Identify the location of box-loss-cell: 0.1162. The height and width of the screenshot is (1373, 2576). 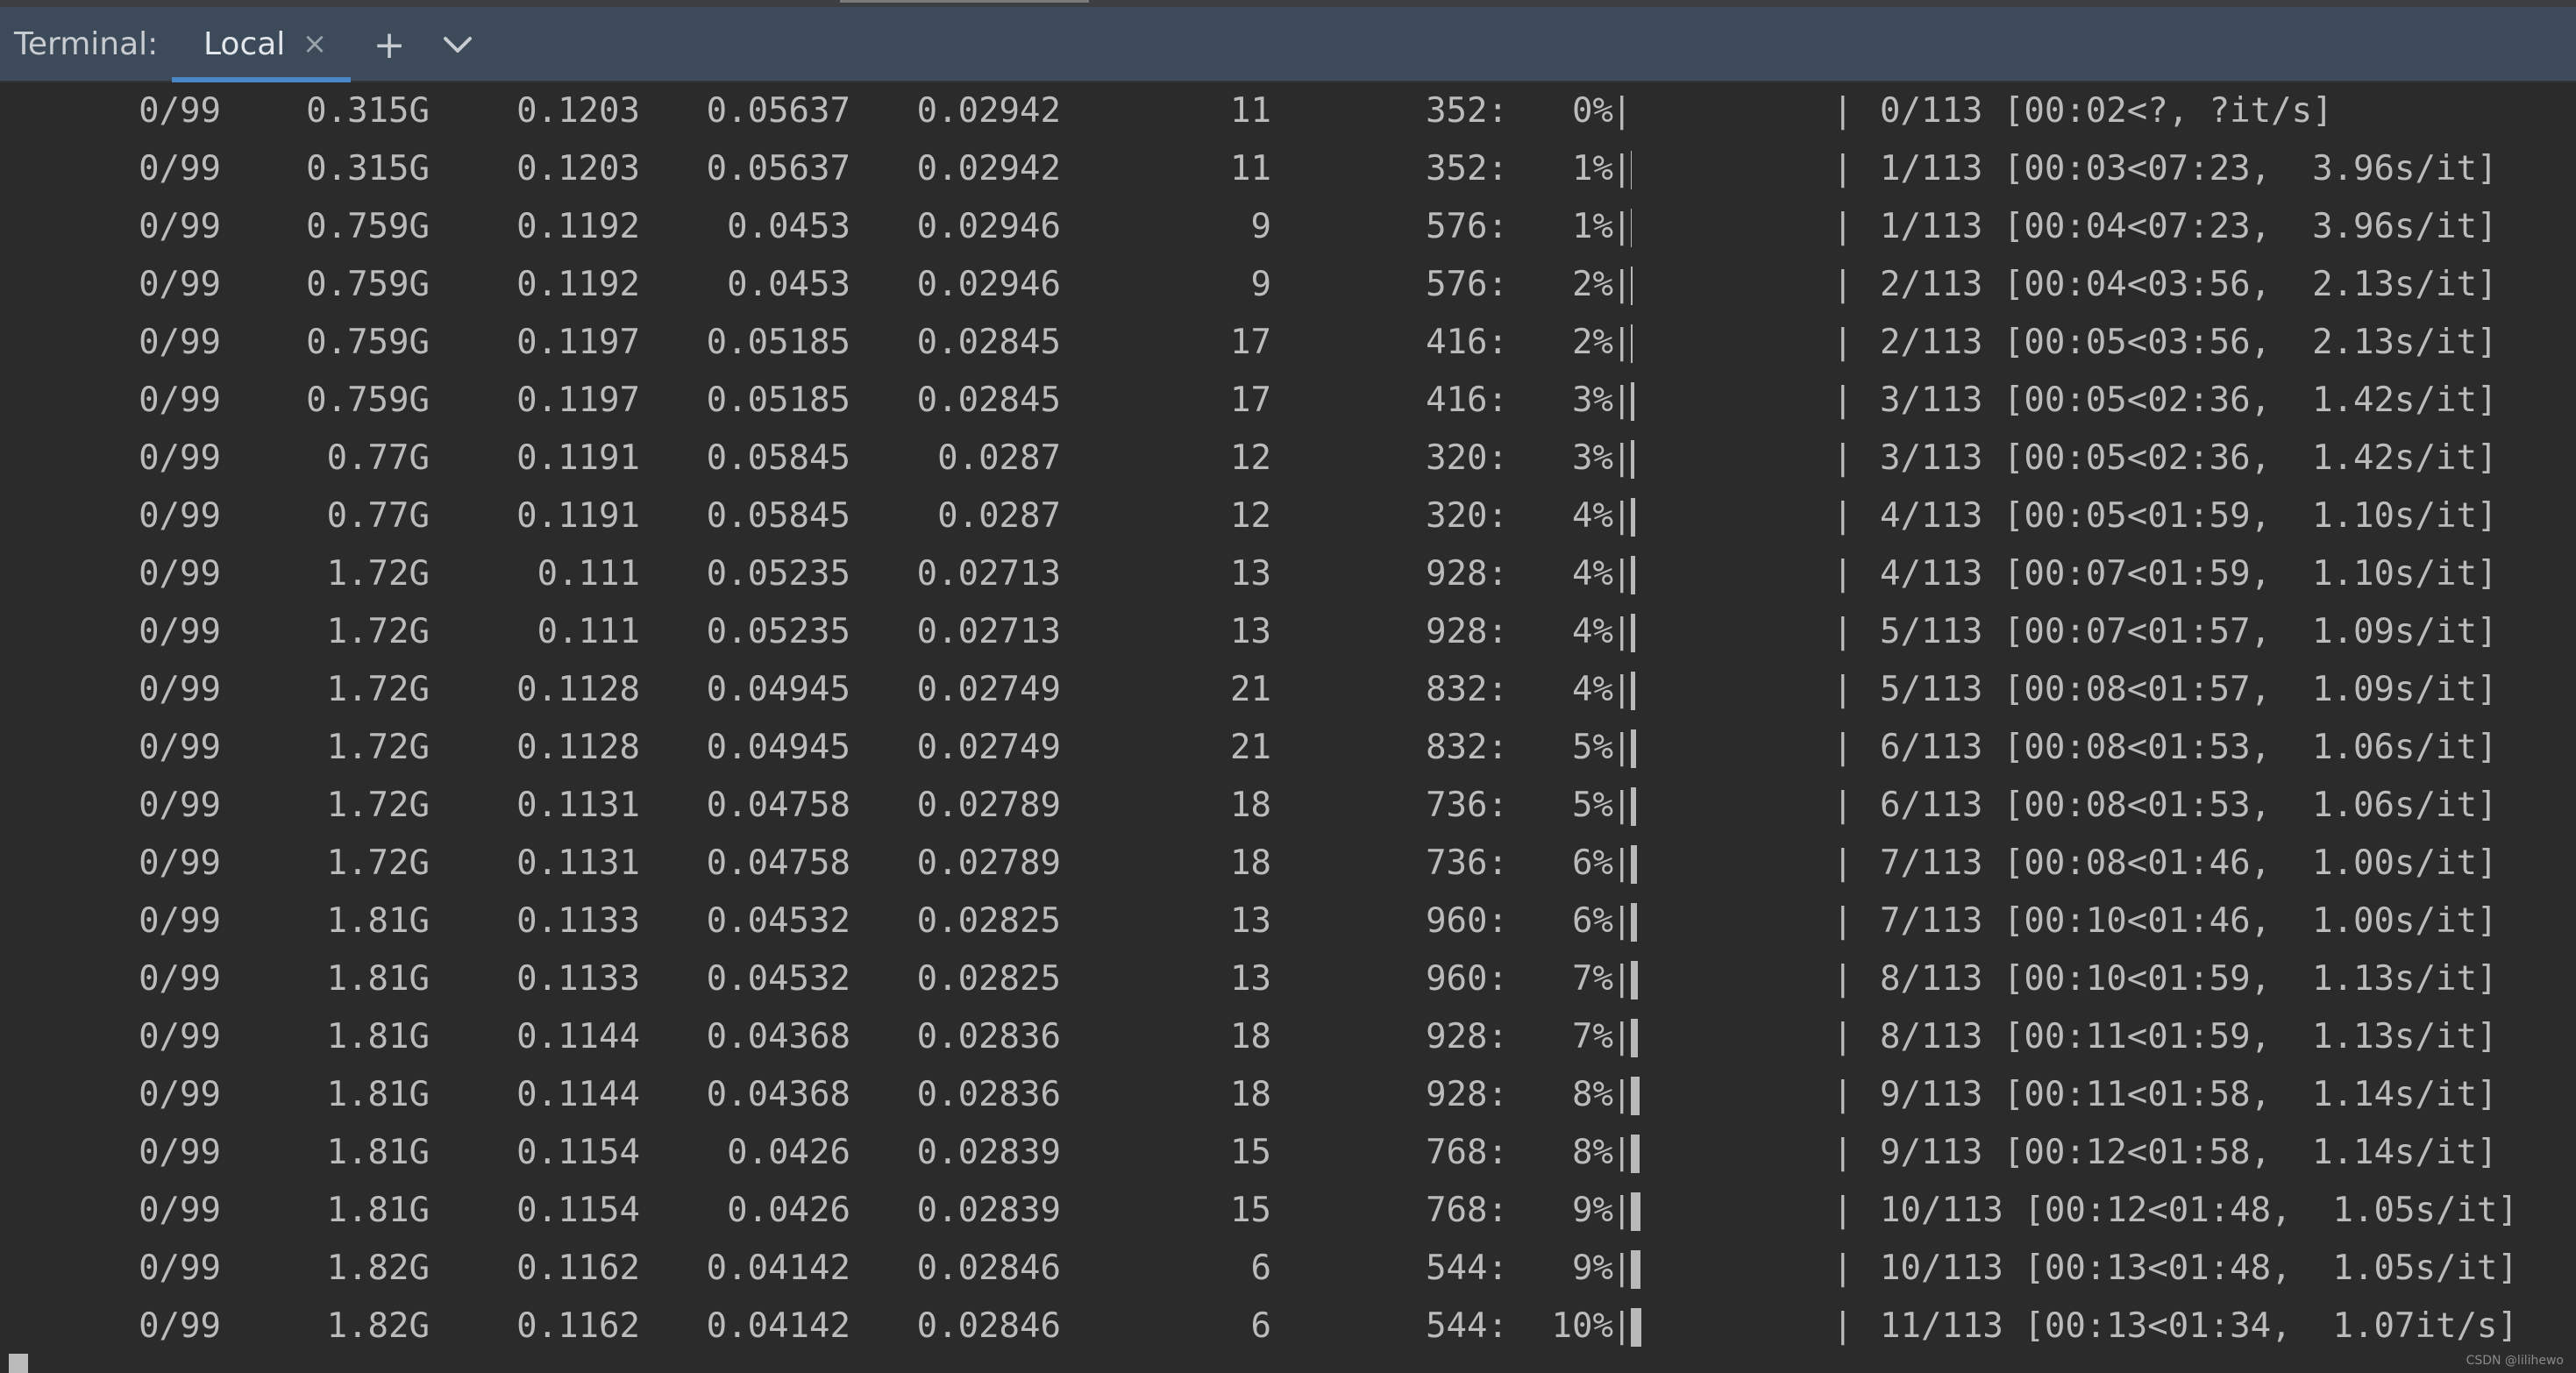
(578, 1268).